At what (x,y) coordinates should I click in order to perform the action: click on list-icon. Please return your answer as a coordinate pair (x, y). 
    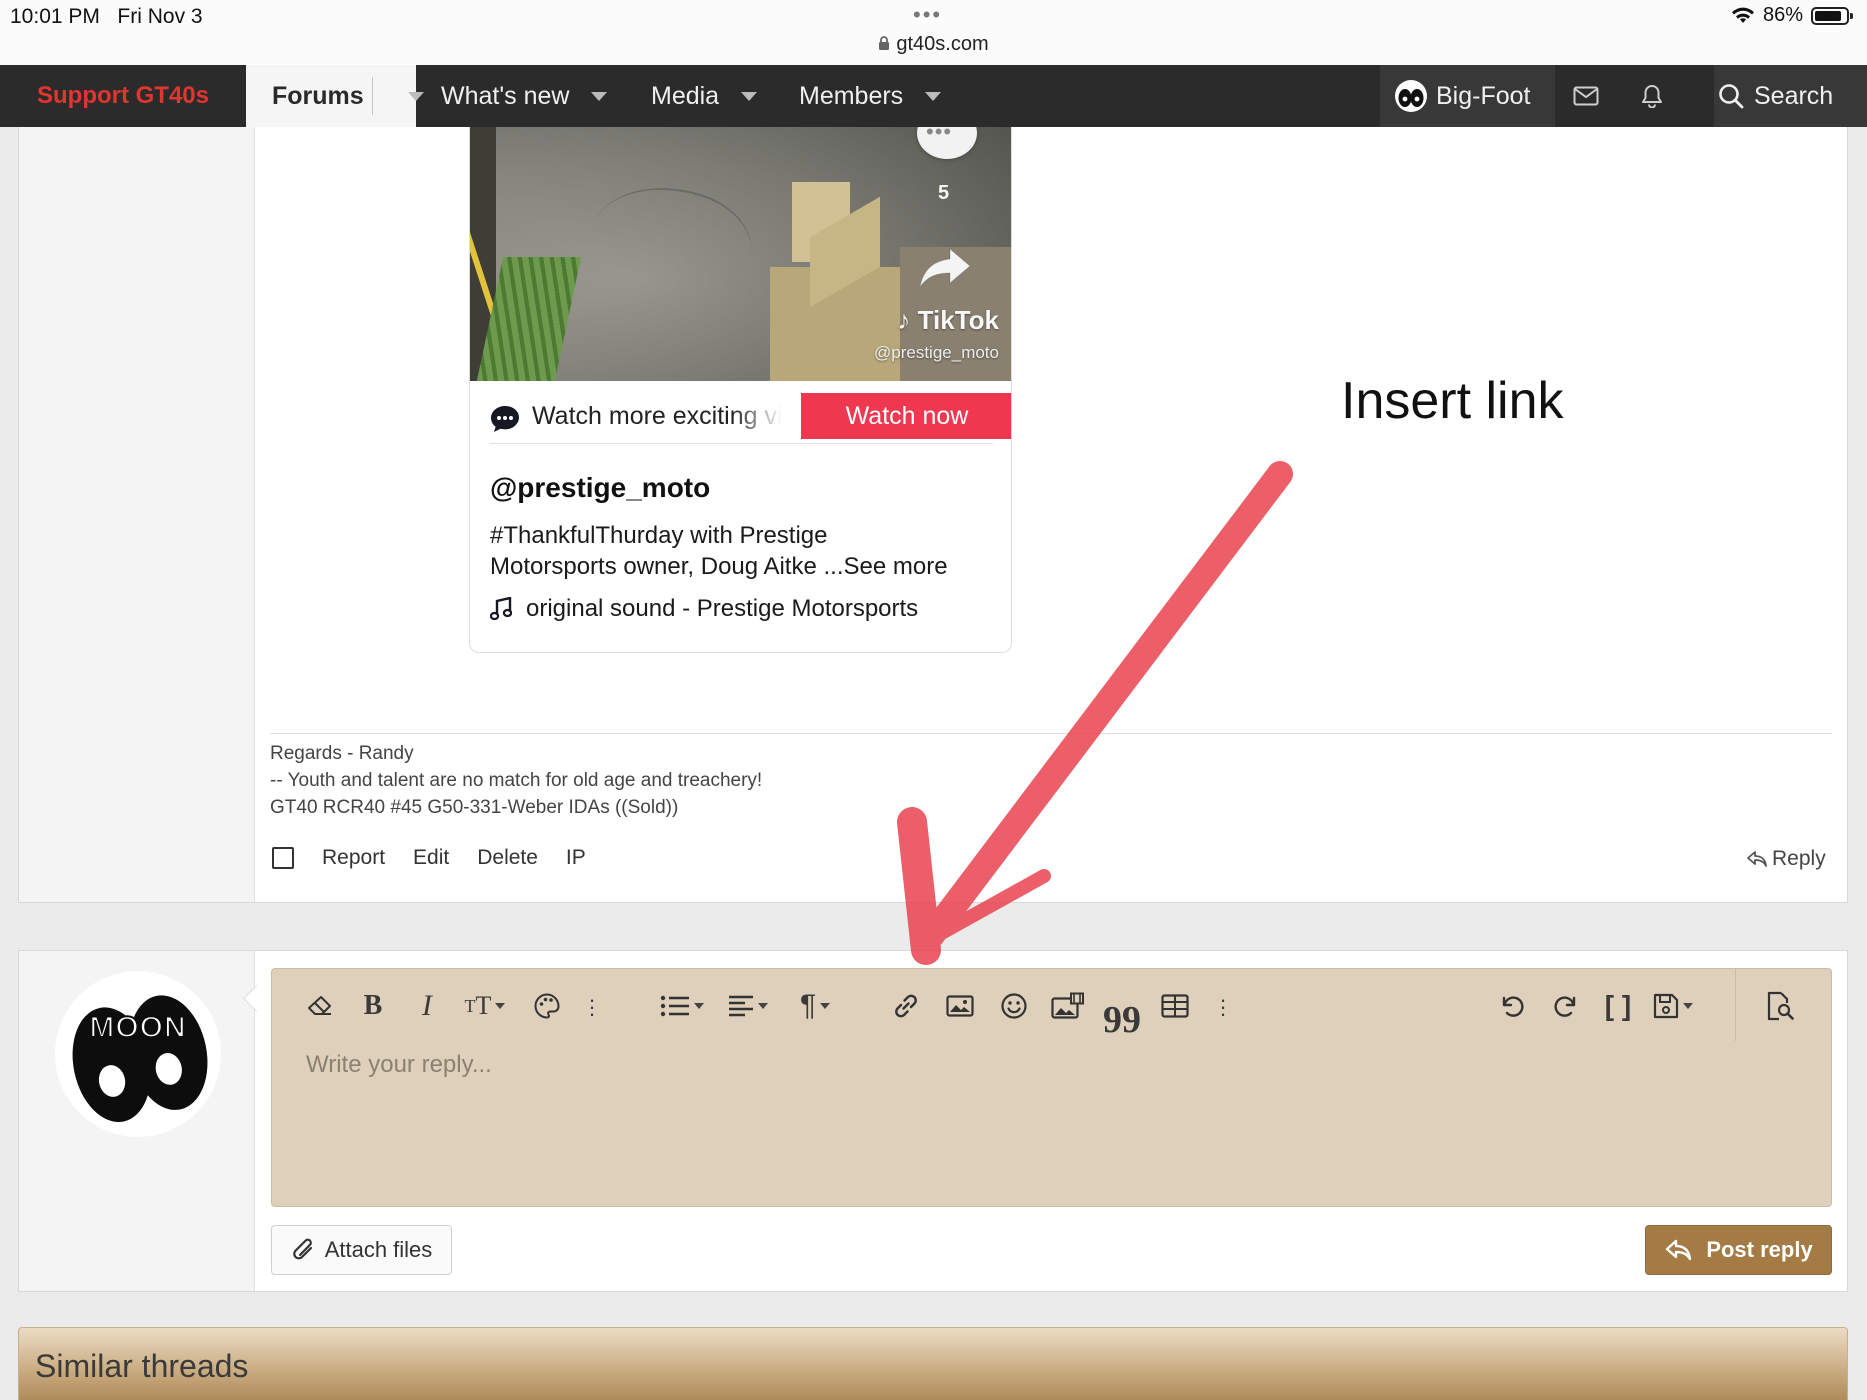
    Looking at the image, I should click on (682, 1006).